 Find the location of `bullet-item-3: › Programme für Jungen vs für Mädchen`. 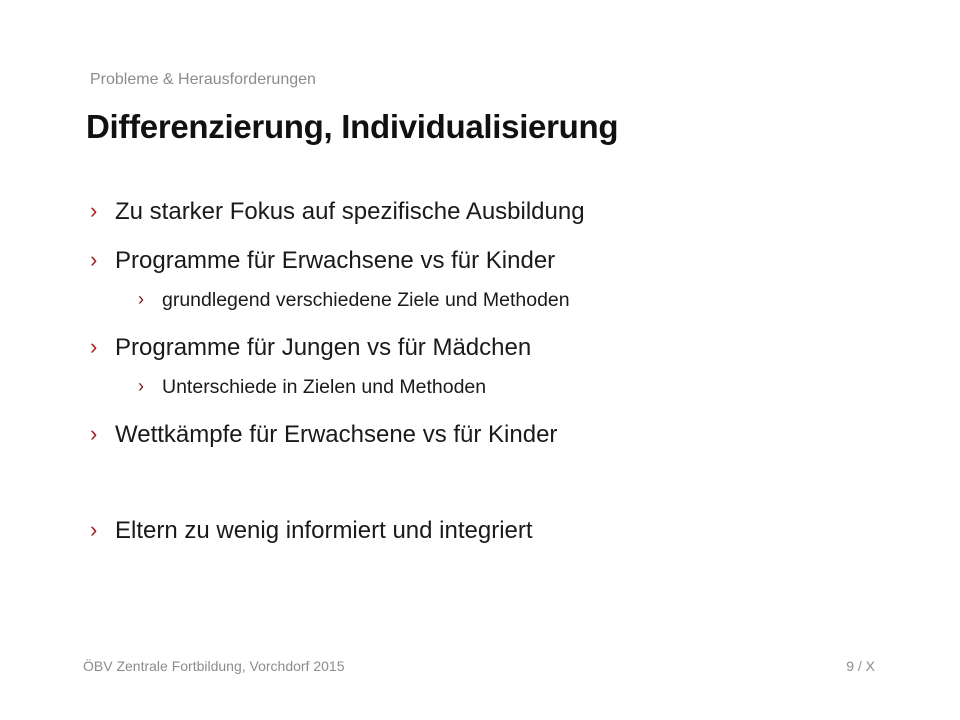

bullet-item-3: › Programme für Jungen vs für Mädchen is located at coordinates (311, 348).